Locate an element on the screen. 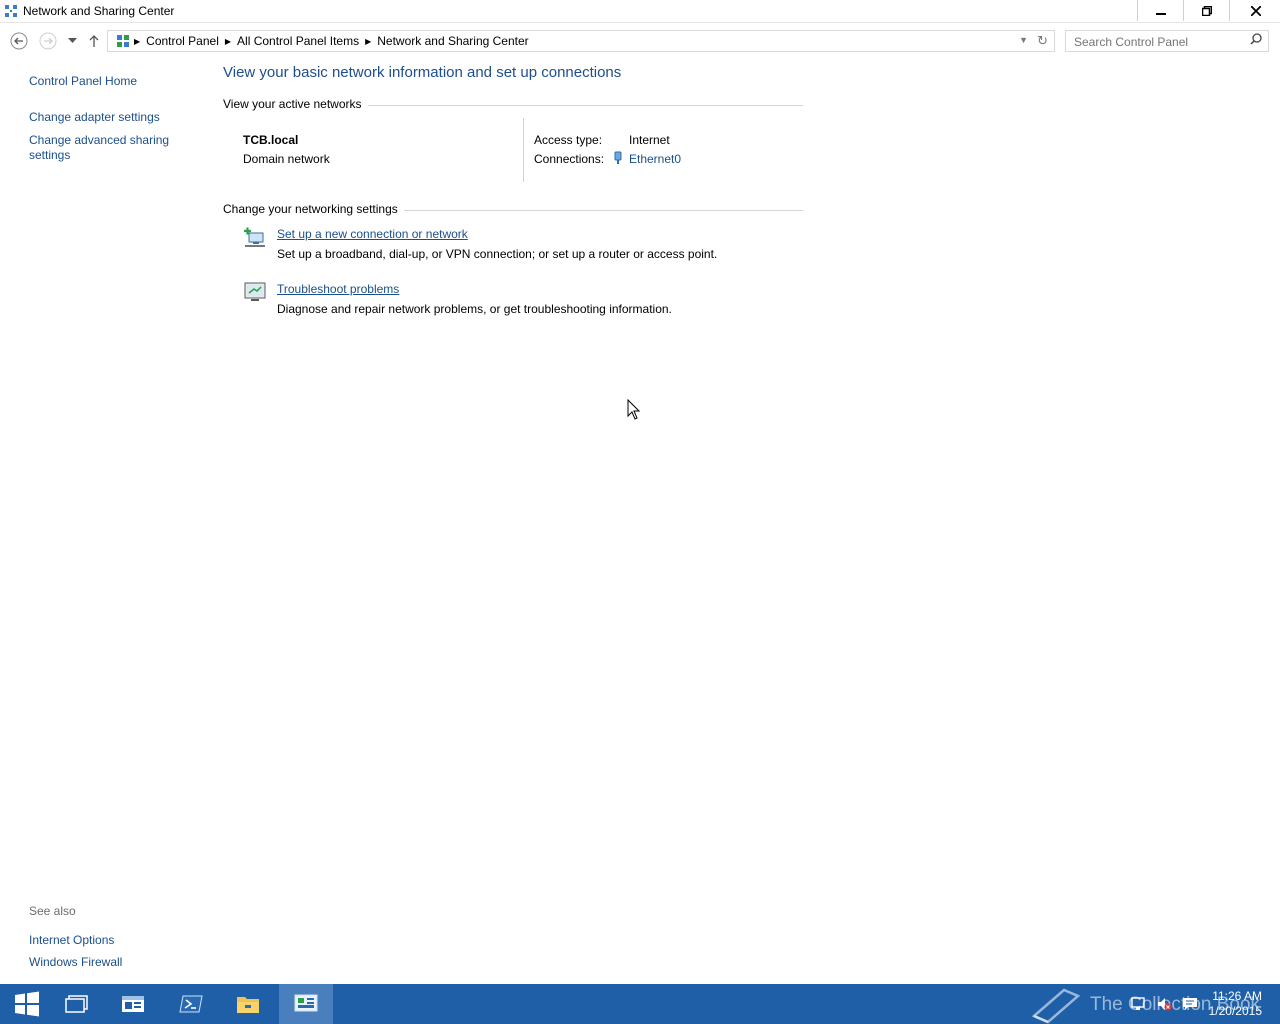 The width and height of the screenshot is (1280, 1024). active-networks-label: View your active networks is located at coordinates (295, 104).